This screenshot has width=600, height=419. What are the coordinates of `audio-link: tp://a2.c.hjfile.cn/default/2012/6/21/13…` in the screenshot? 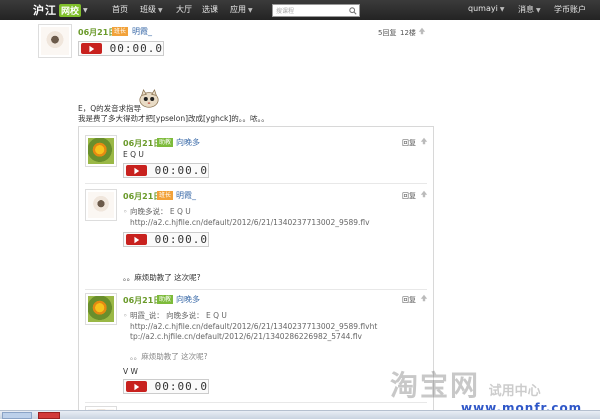 It's located at (246, 337).